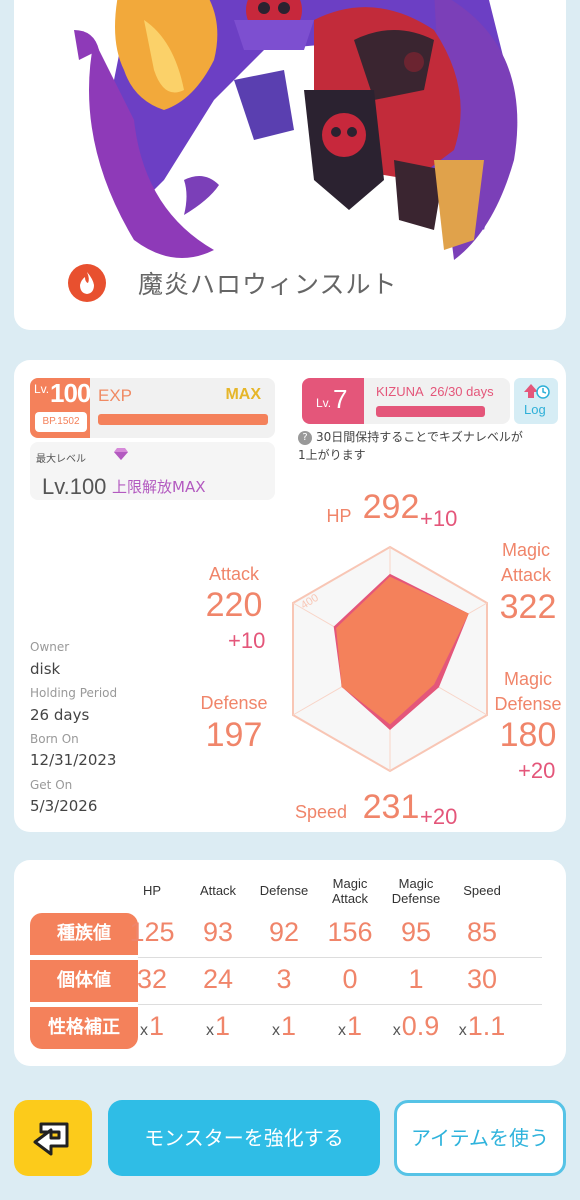  I want to click on return-arrow-icon, so click(51, 1139).